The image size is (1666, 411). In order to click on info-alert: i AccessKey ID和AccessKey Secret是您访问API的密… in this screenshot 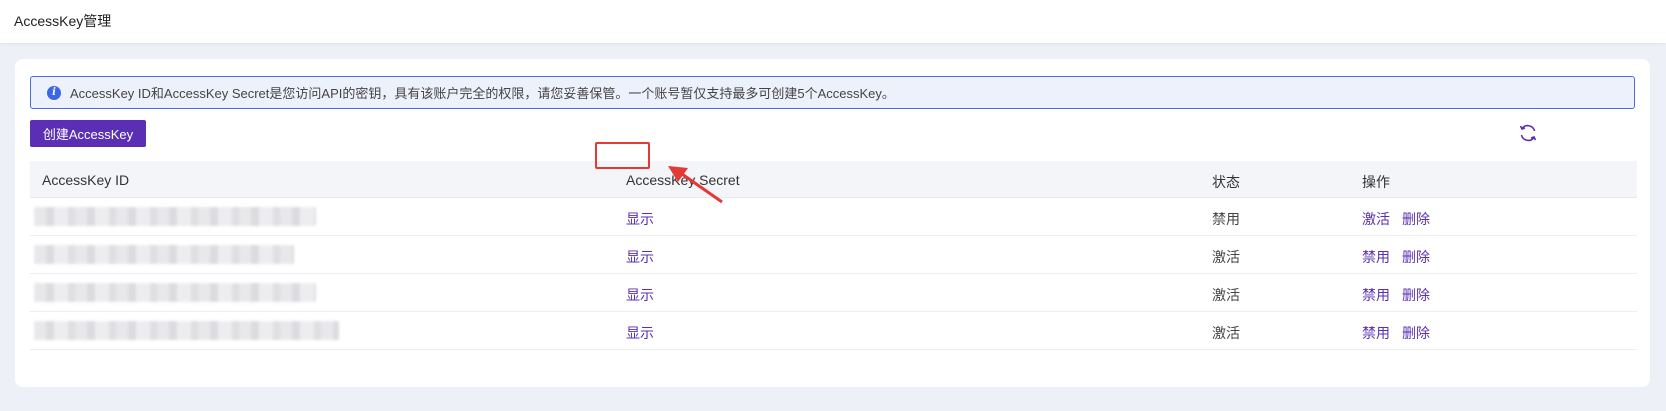, I will do `click(832, 92)`.